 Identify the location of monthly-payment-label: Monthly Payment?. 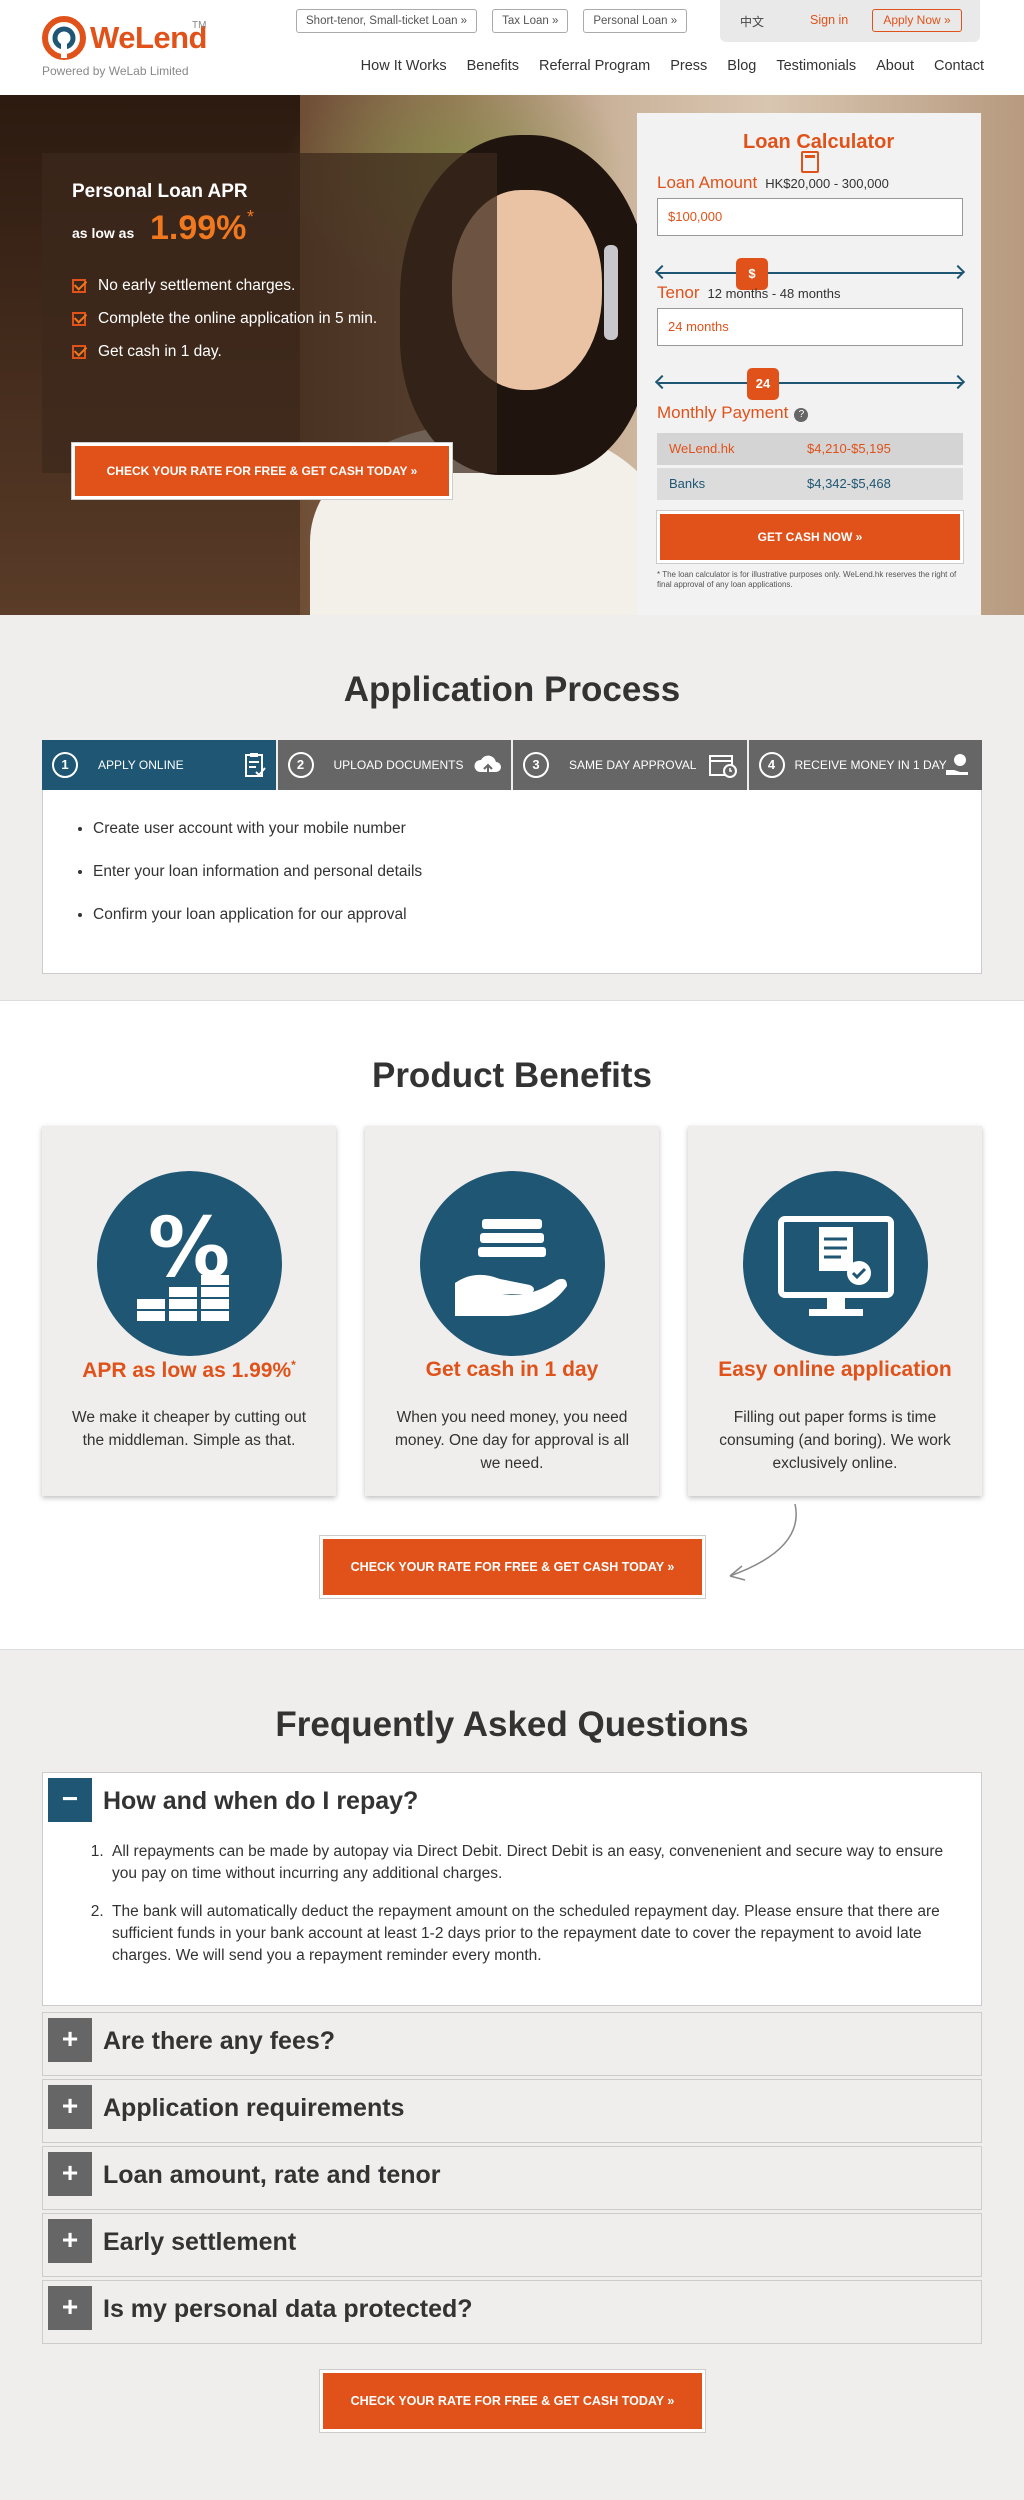
(733, 413).